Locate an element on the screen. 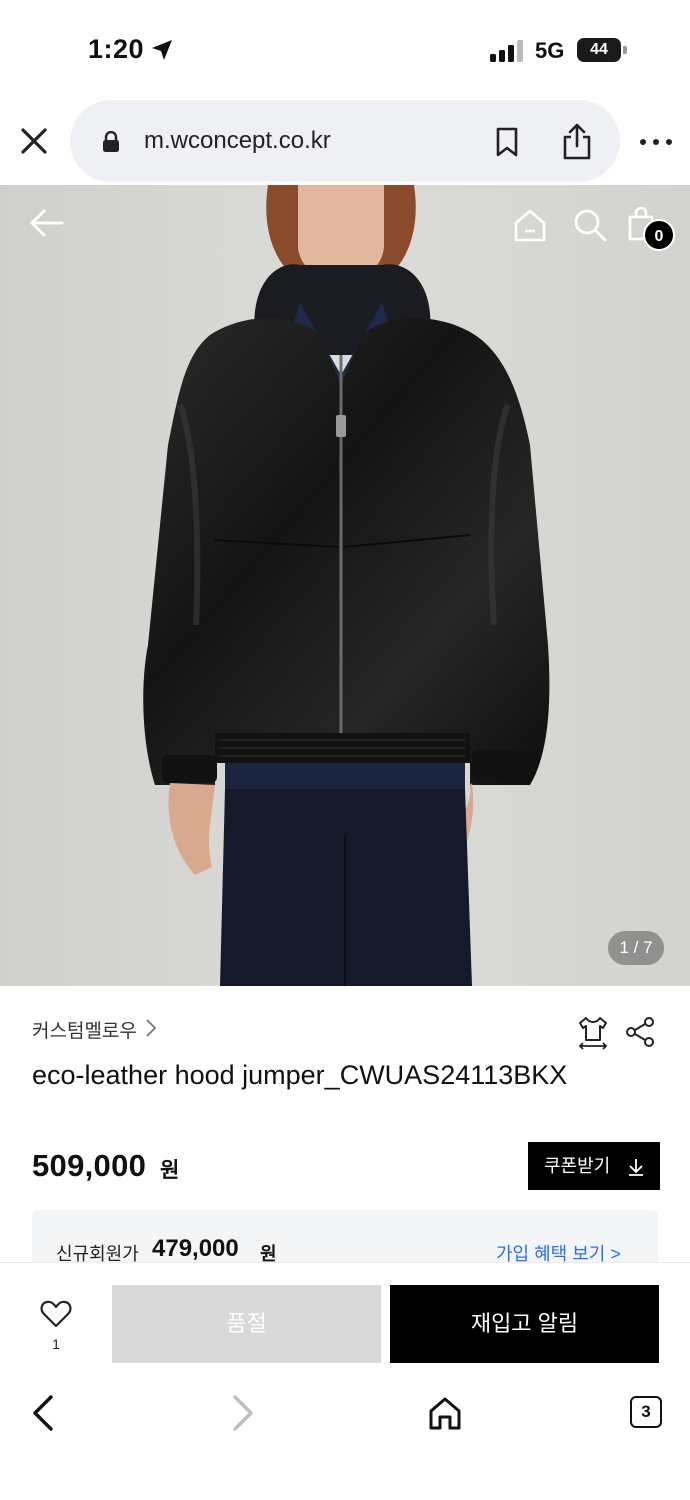 The image size is (690, 1500). download-arrow-icon is located at coordinates (636, 1167).